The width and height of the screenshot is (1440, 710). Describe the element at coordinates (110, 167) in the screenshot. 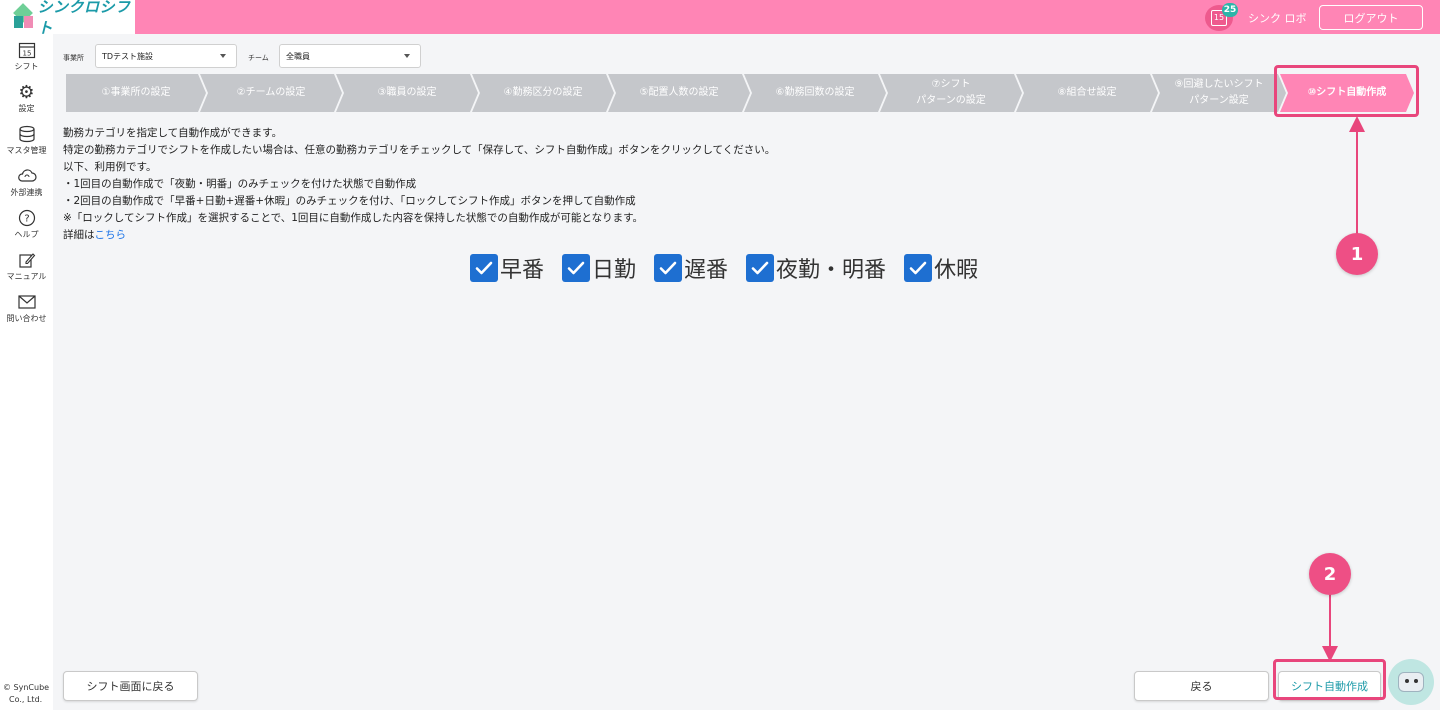

I see `description-line: 以下、利用例です。` at that location.